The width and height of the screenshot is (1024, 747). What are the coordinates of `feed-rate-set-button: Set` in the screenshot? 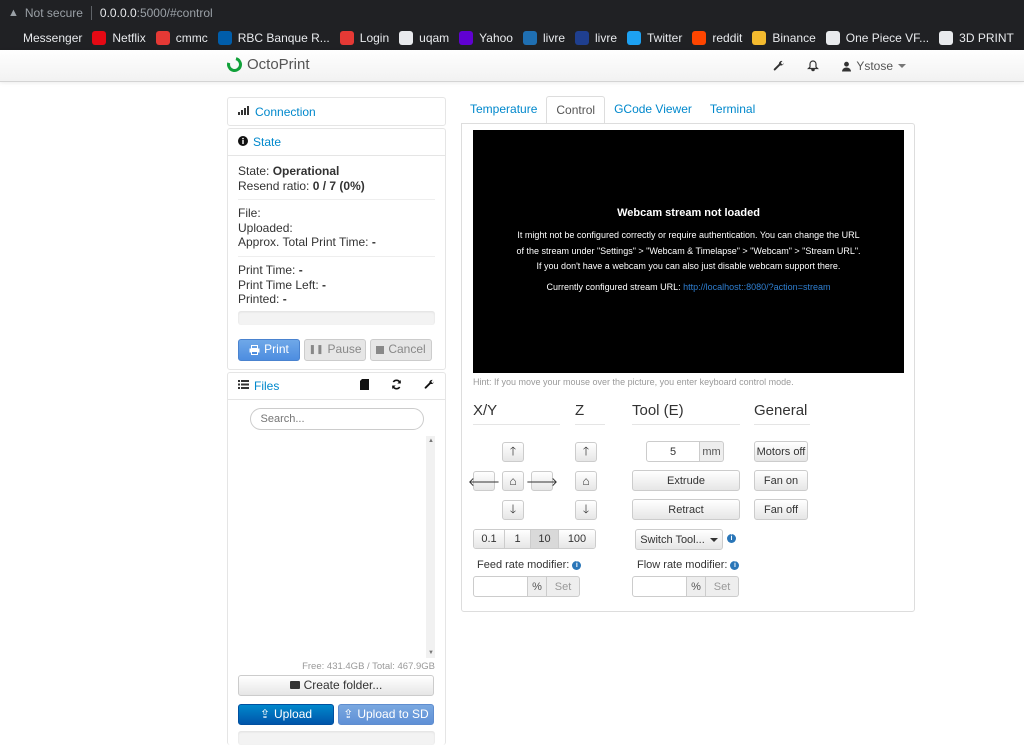 It's located at (563, 586).